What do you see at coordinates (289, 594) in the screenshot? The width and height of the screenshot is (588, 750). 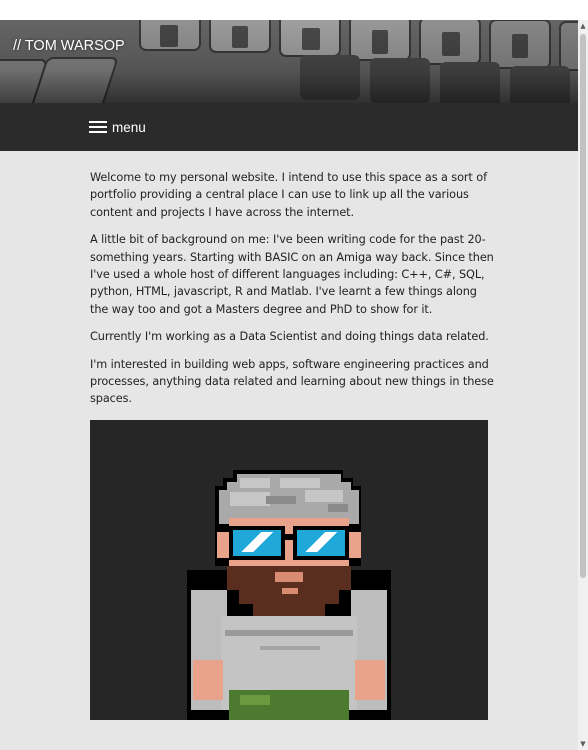 I see `pixel-art-avatar-icon` at bounding box center [289, 594].